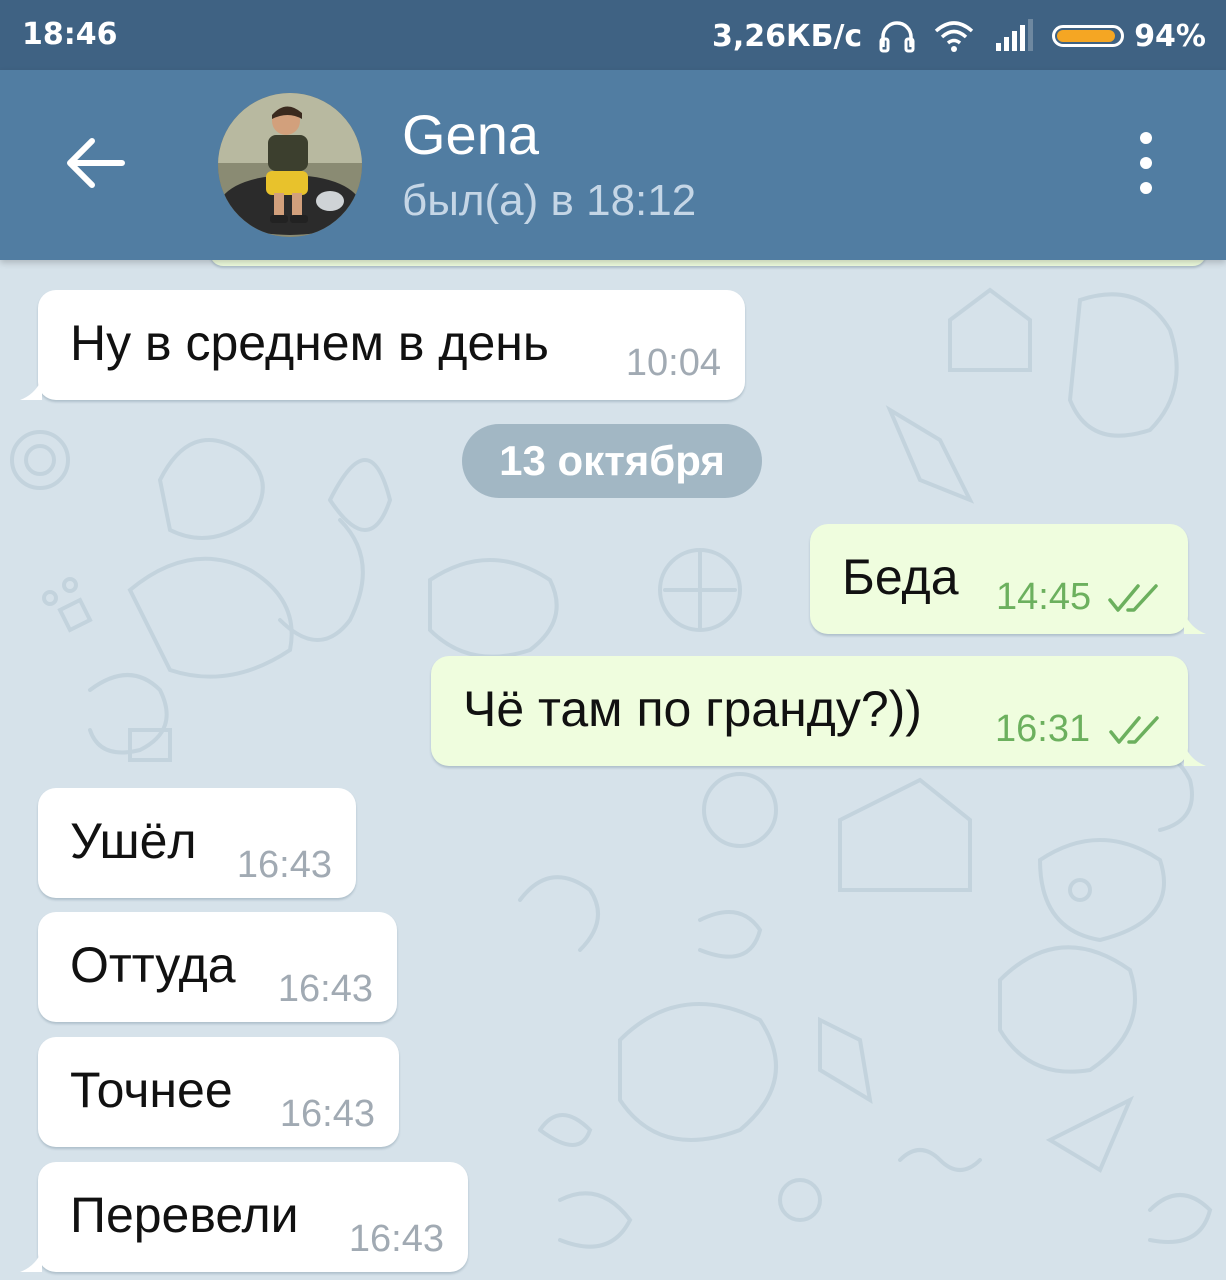 Image resolution: width=1226 pixels, height=1280 pixels. What do you see at coordinates (1015, 35) in the screenshot?
I see `signal-icon` at bounding box center [1015, 35].